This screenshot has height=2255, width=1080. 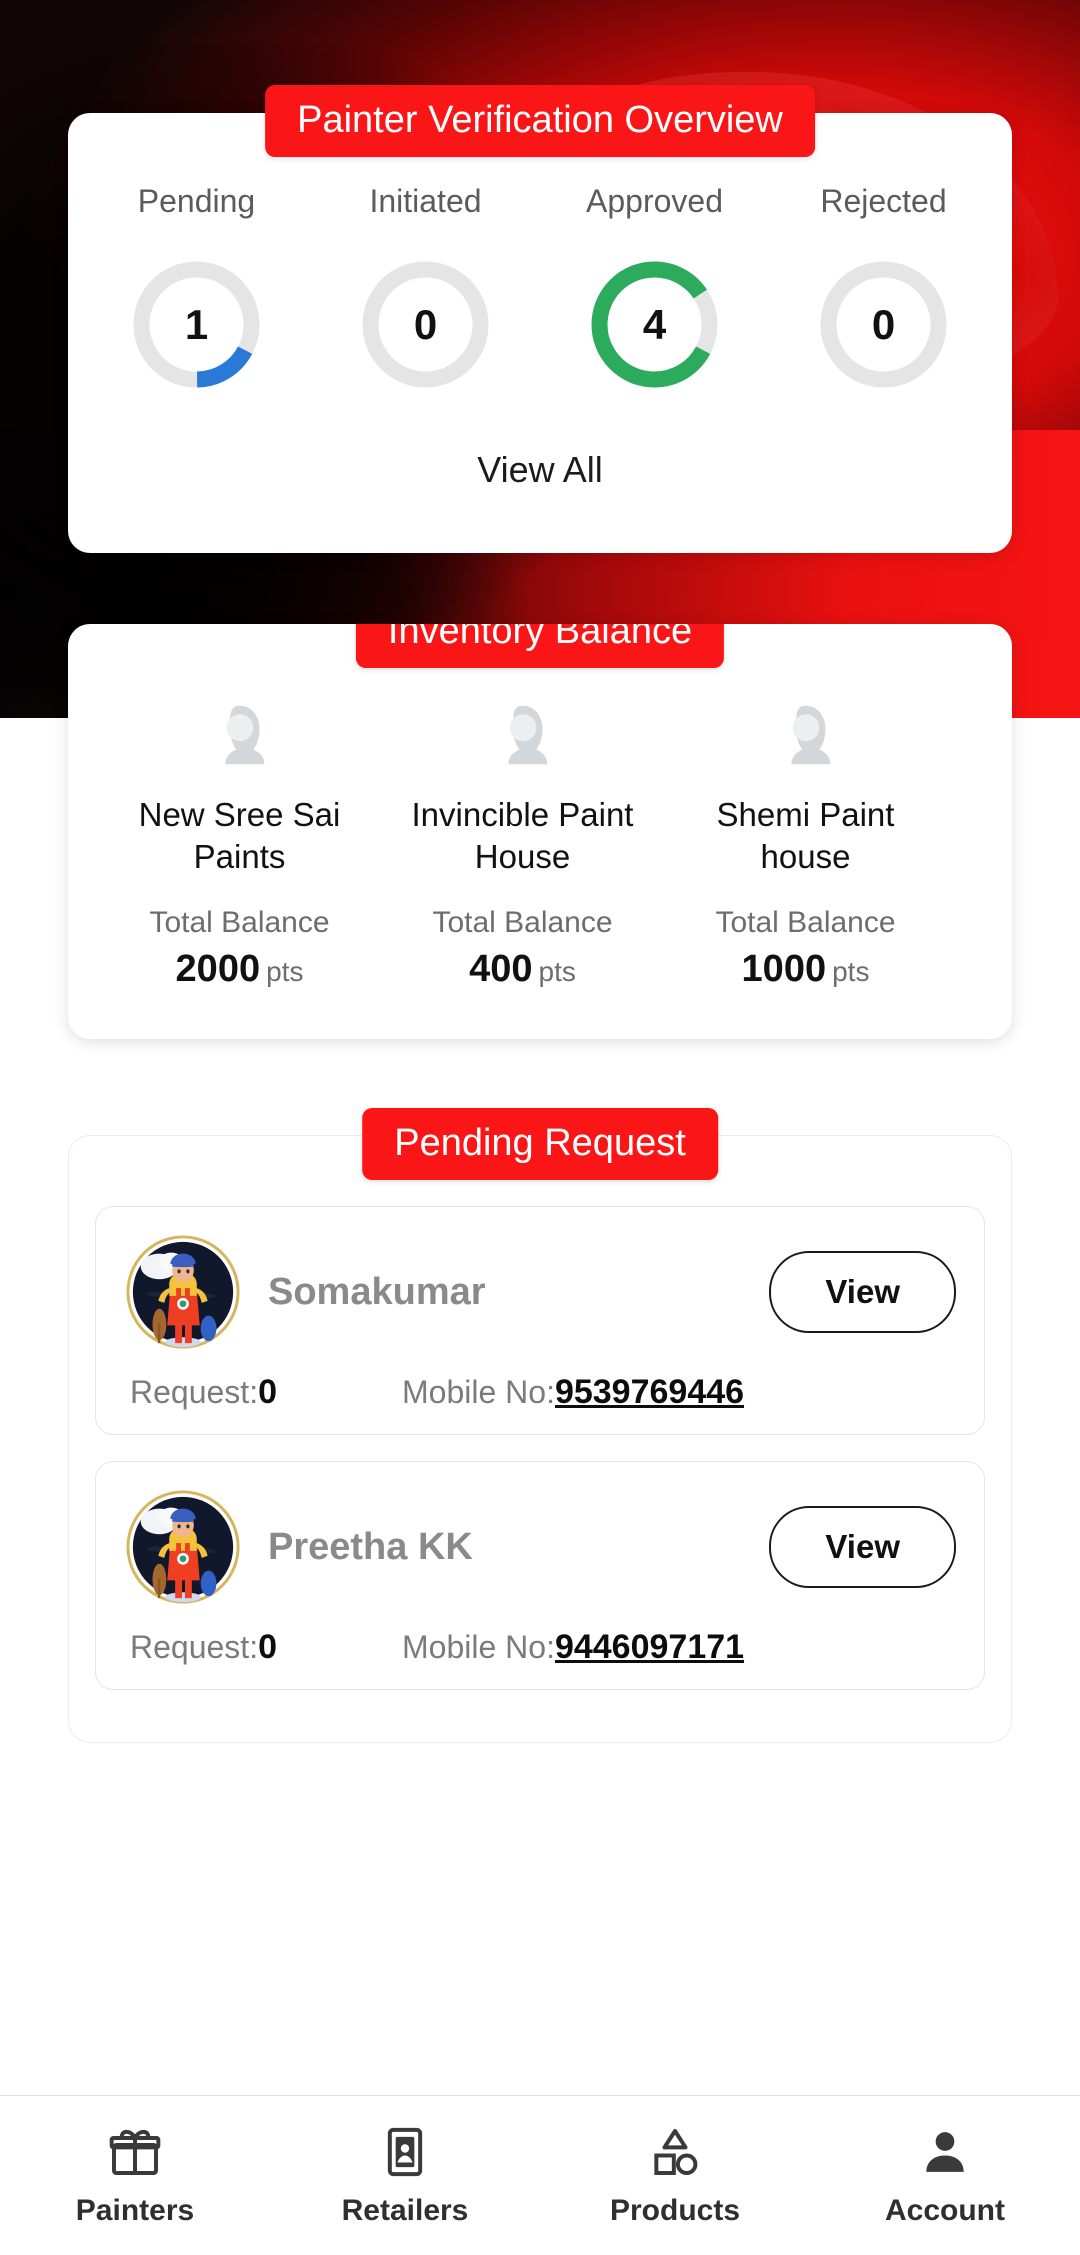 What do you see at coordinates (784, 969) in the screenshot?
I see `inventory-balance-number: 1000` at bounding box center [784, 969].